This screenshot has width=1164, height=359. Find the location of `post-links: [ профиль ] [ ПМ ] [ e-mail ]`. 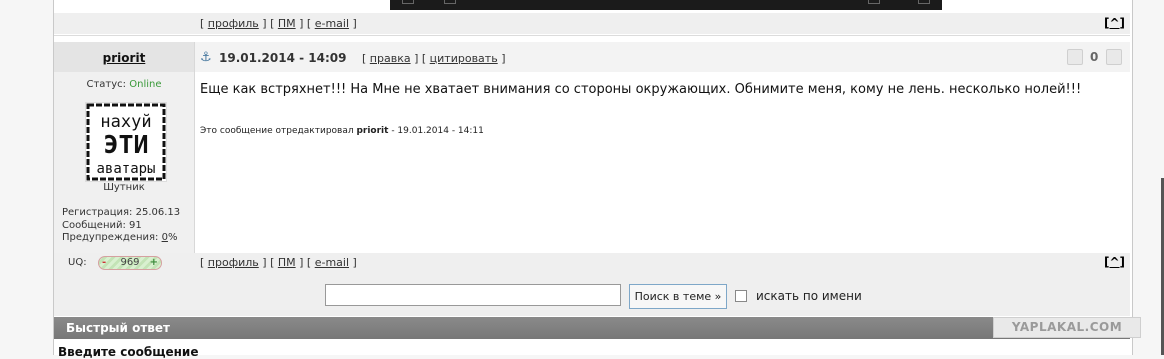

post-links: [ профиль ] [ ПМ ] [ e-mail ] is located at coordinates (278, 262).